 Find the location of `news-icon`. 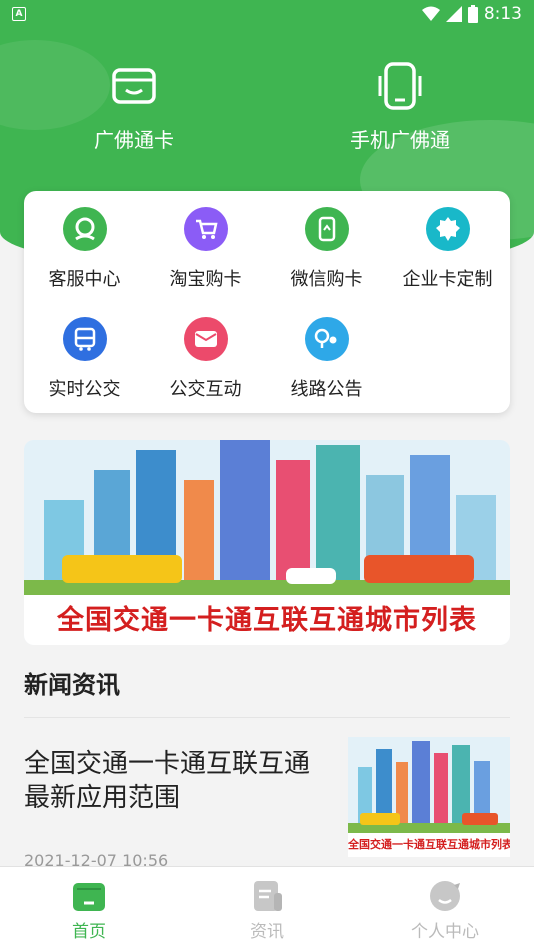

news-icon is located at coordinates (267, 896).